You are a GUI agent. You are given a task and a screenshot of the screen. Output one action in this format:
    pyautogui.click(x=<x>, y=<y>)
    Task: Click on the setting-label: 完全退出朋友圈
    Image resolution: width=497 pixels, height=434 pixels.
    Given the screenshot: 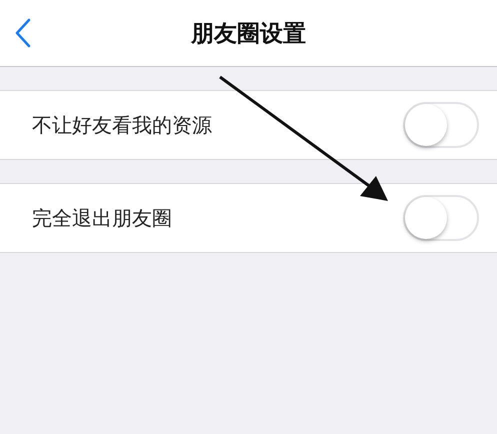 What is the action you would take?
    pyautogui.click(x=102, y=218)
    